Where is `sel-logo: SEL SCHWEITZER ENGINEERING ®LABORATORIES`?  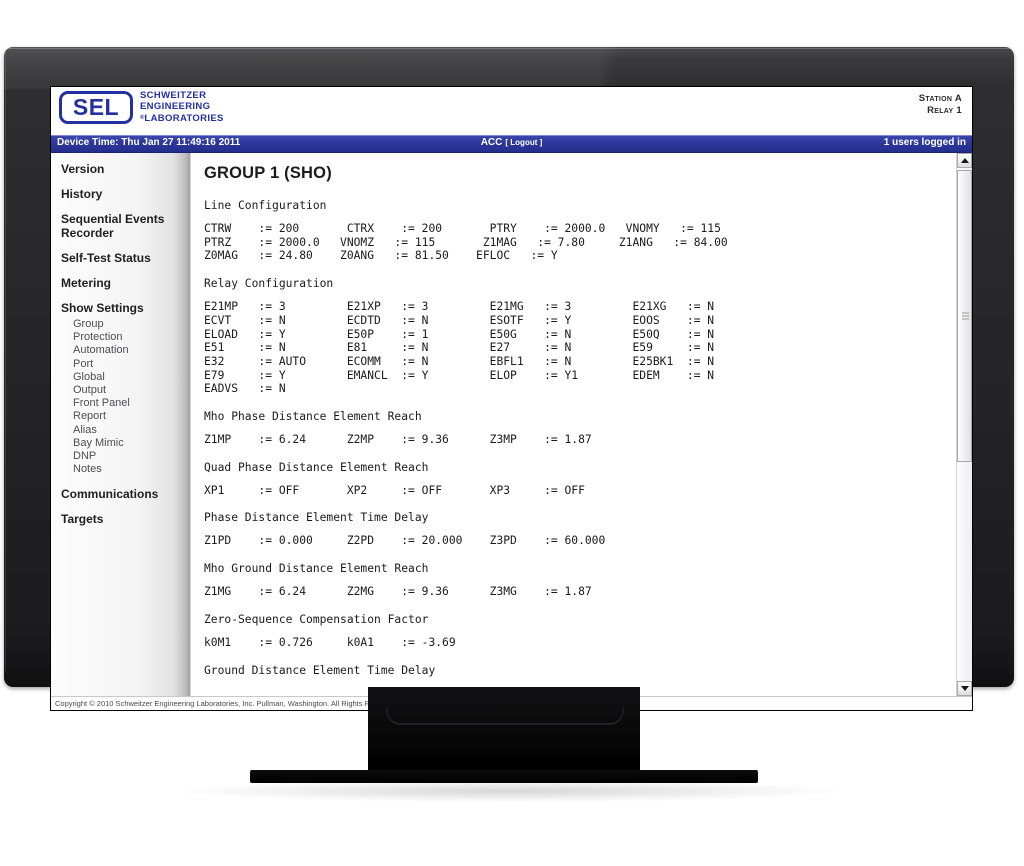 sel-logo: SEL SCHWEITZER ENGINEERING ®LABORATORIES is located at coordinates (141, 107).